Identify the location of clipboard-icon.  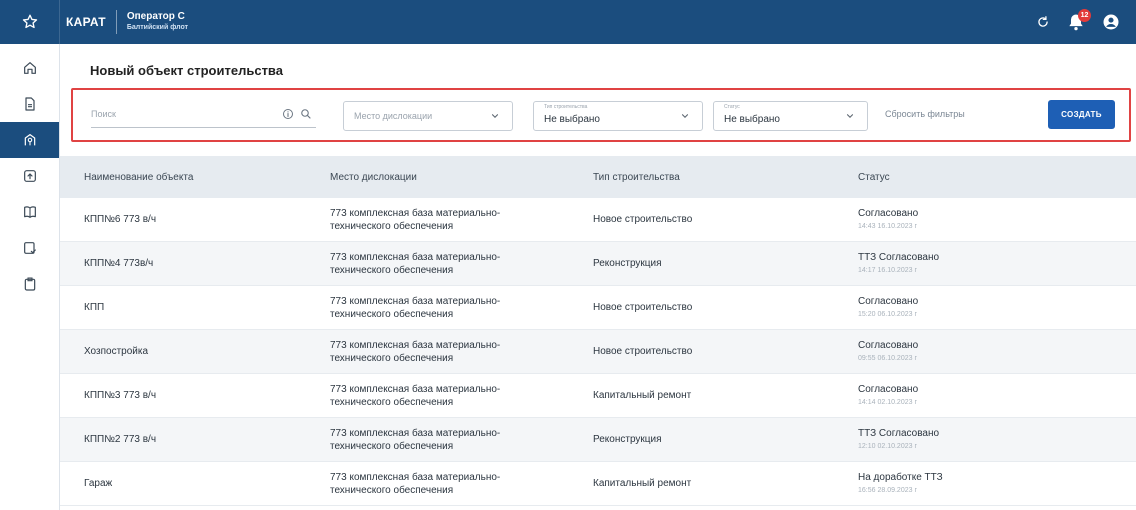
(29, 284).